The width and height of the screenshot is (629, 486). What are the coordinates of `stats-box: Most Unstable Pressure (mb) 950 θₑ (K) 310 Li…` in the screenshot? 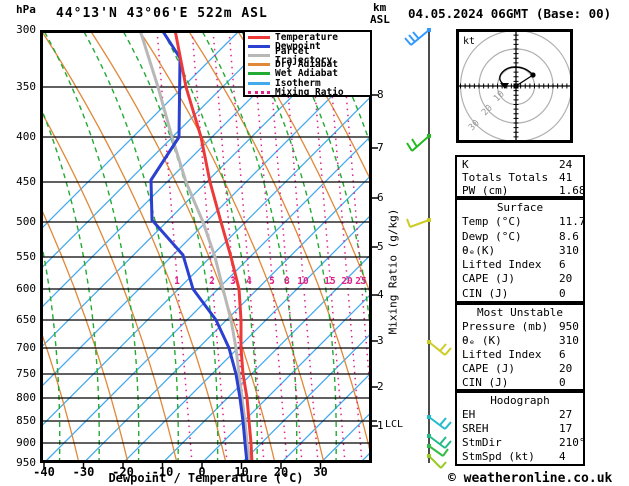 It's located at (520, 347).